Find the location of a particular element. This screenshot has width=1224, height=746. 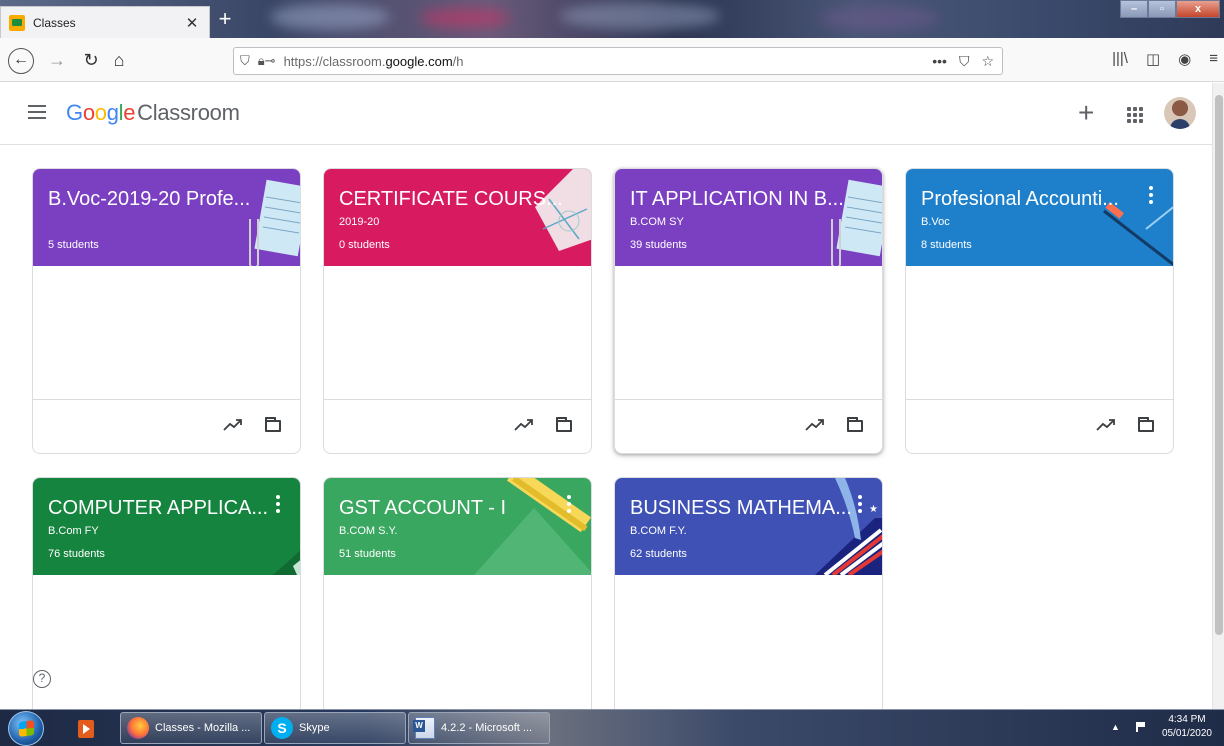

google-apps-icon is located at coordinates (1135, 115).